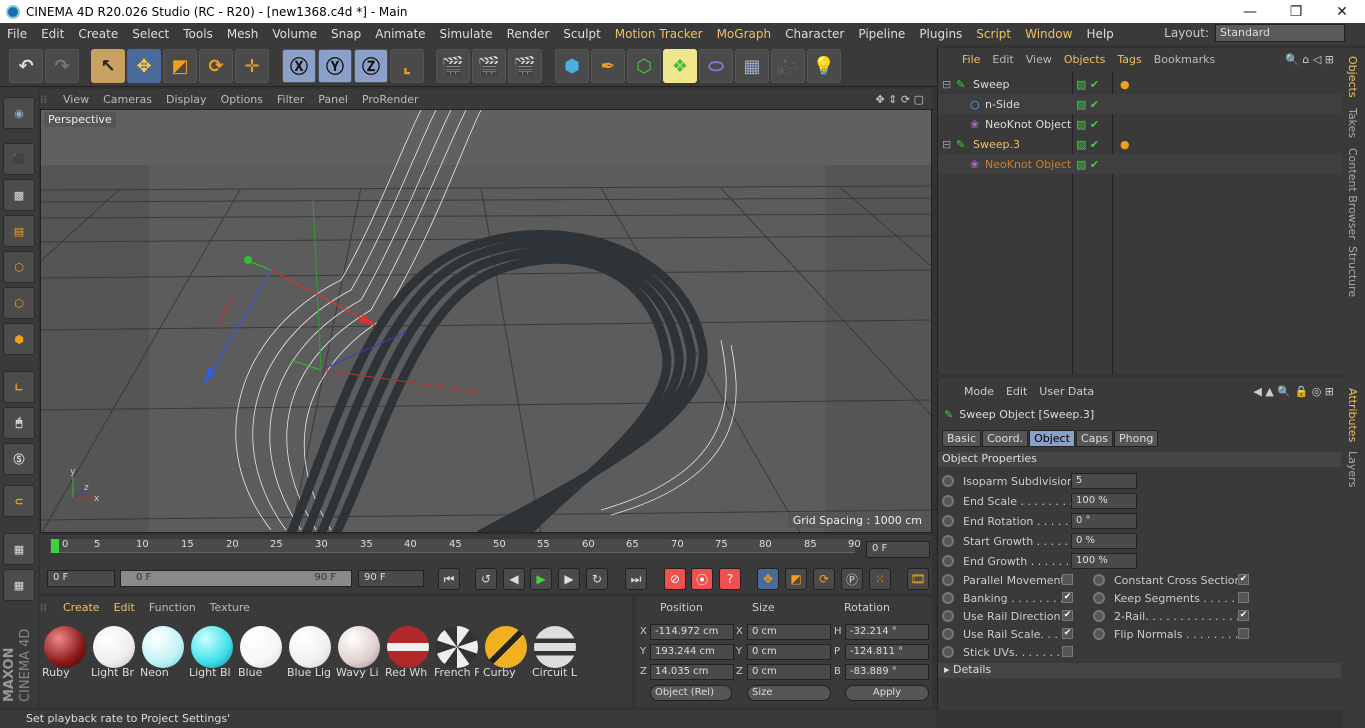  I want to click on viewport-menu-view: View, so click(76, 99).